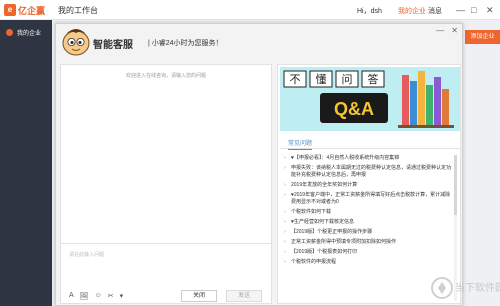  I want to click on close-chat-button: 关闭, so click(199, 296).